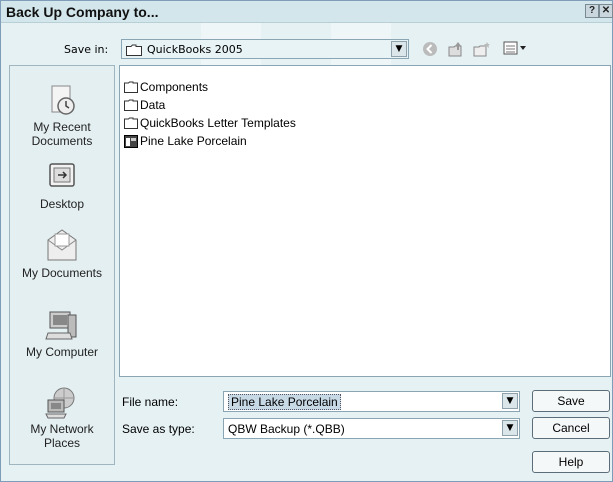 The height and width of the screenshot is (482, 613). I want to click on place-my-recent-documents: My Recent Documents, so click(62, 116).